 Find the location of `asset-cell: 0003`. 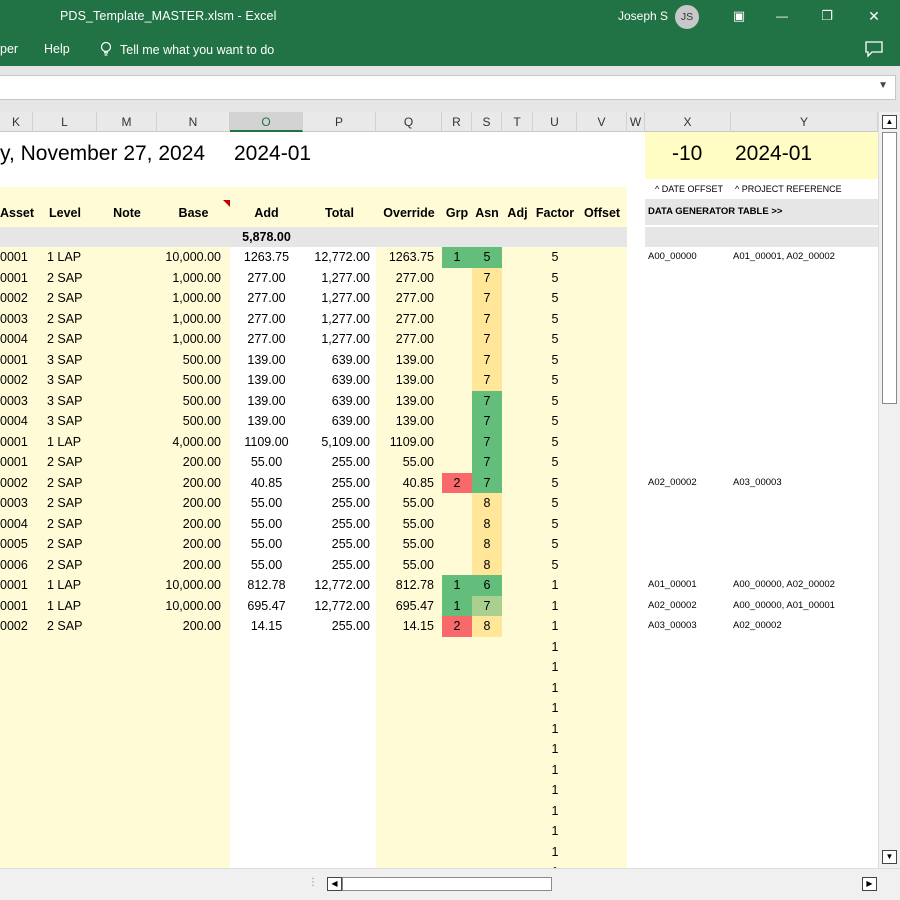

asset-cell: 0003 is located at coordinates (15, 503).